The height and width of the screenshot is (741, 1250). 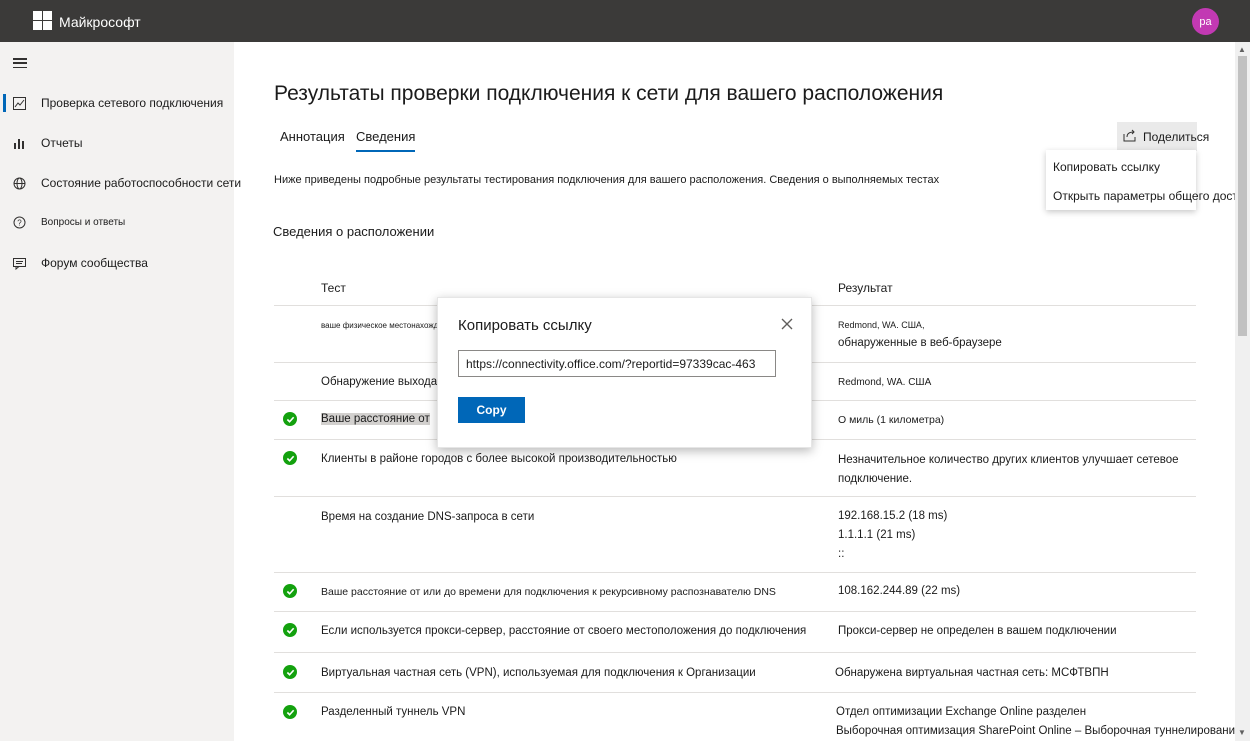 What do you see at coordinates (333, 288) in the screenshot?
I see `column-header-test: Тест` at bounding box center [333, 288].